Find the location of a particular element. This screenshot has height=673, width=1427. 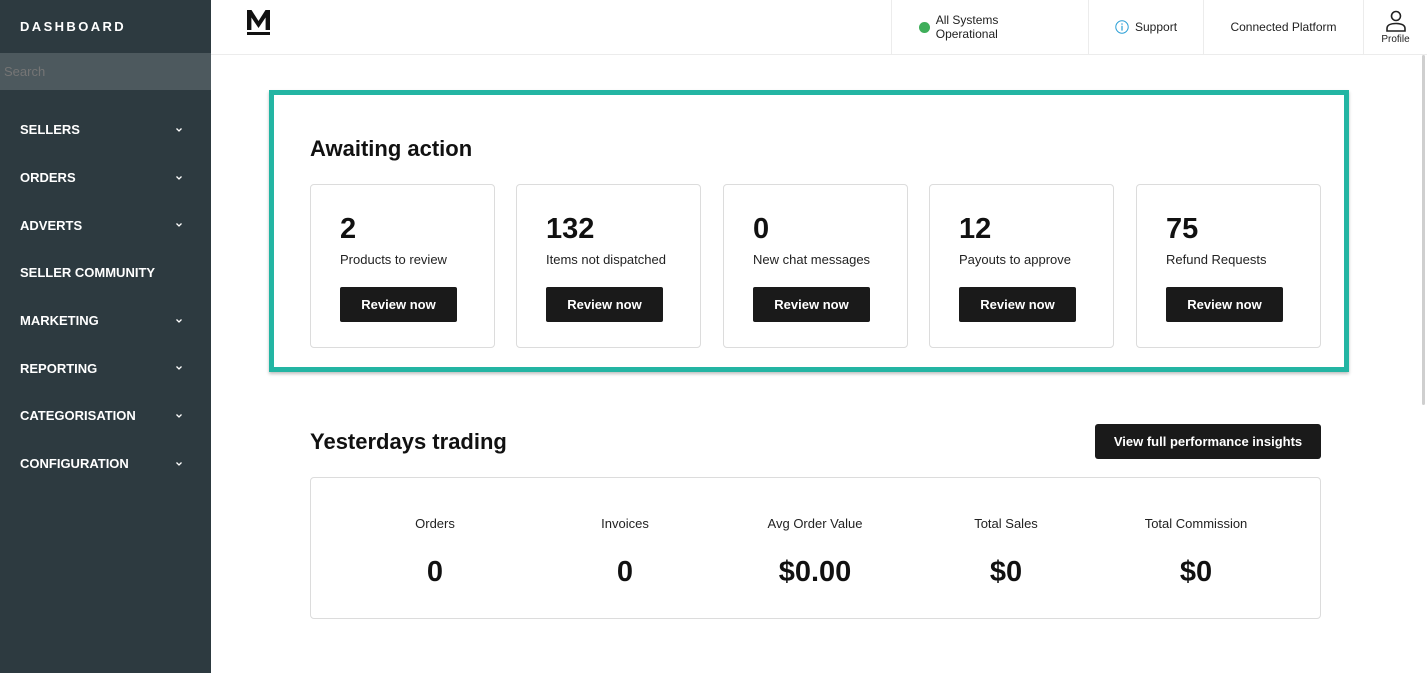

scrollbar-thumb is located at coordinates (1423, 230).